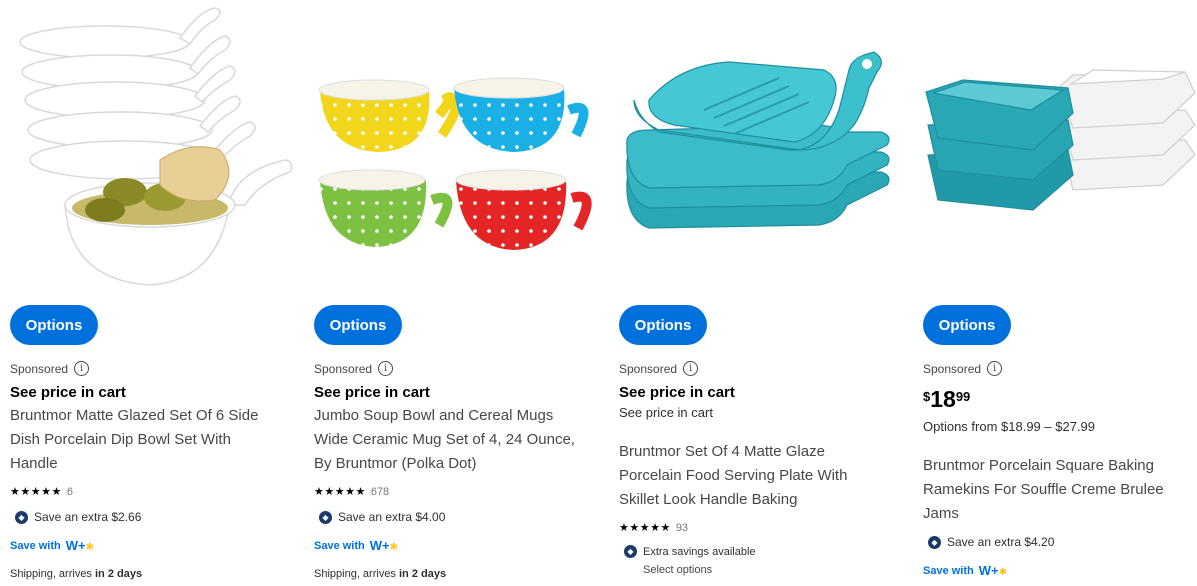 This screenshot has width=1197, height=586. I want to click on extra-savings-text: Extra savings available, so click(699, 551).